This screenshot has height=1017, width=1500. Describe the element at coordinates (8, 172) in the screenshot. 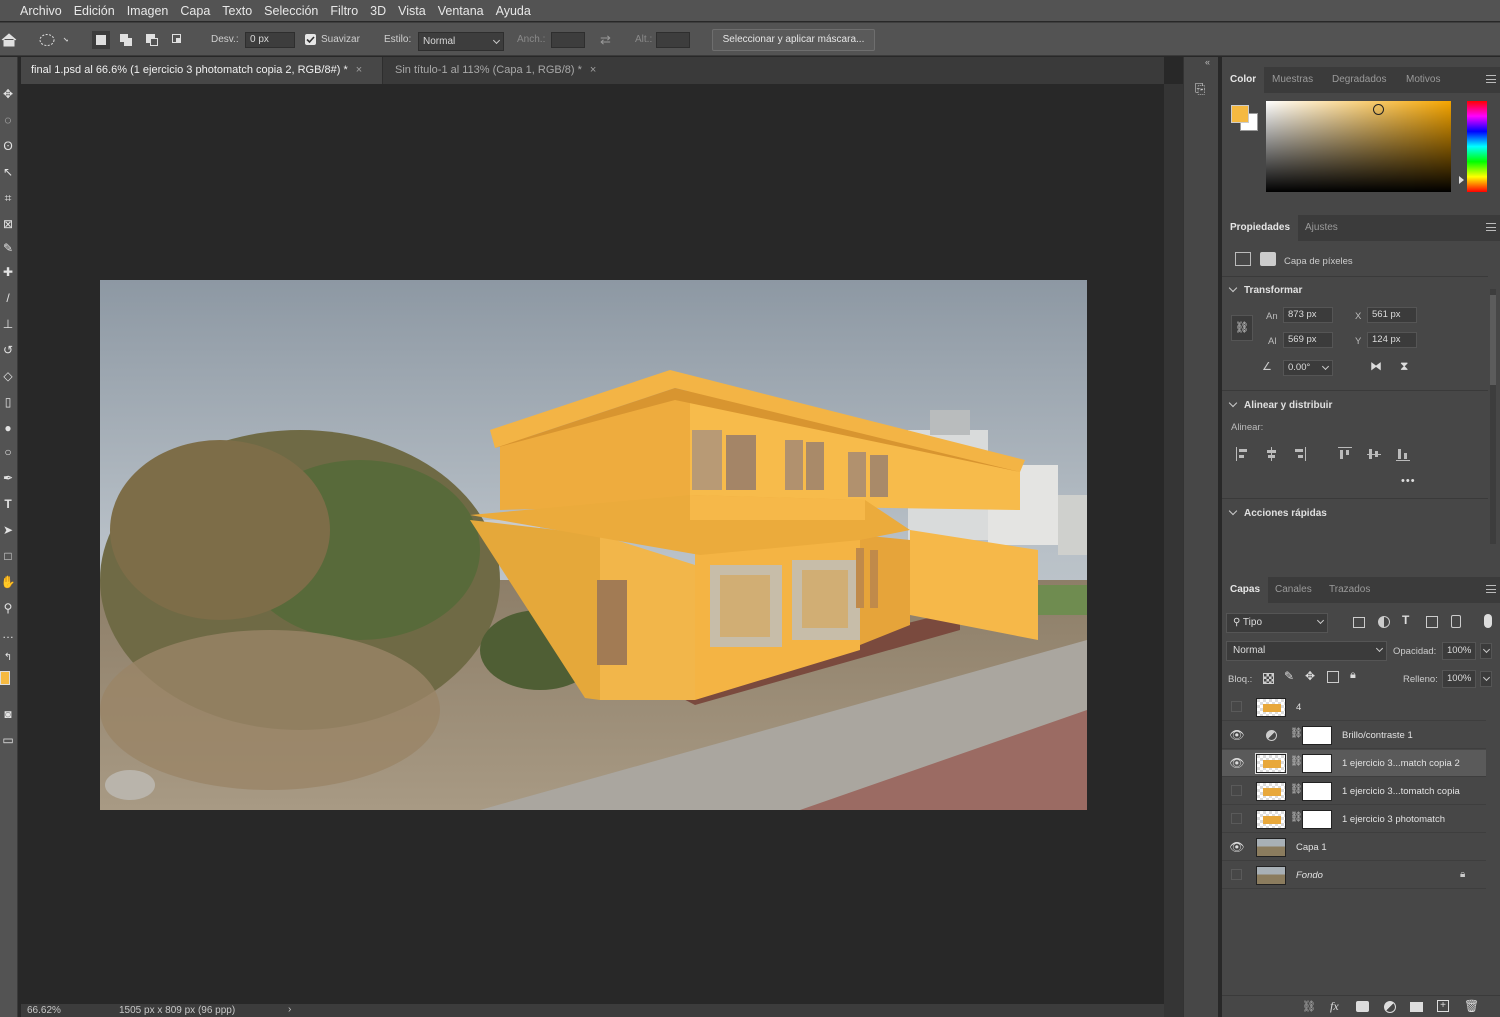

I see `quick-selection-tool-icon: ↖` at that location.